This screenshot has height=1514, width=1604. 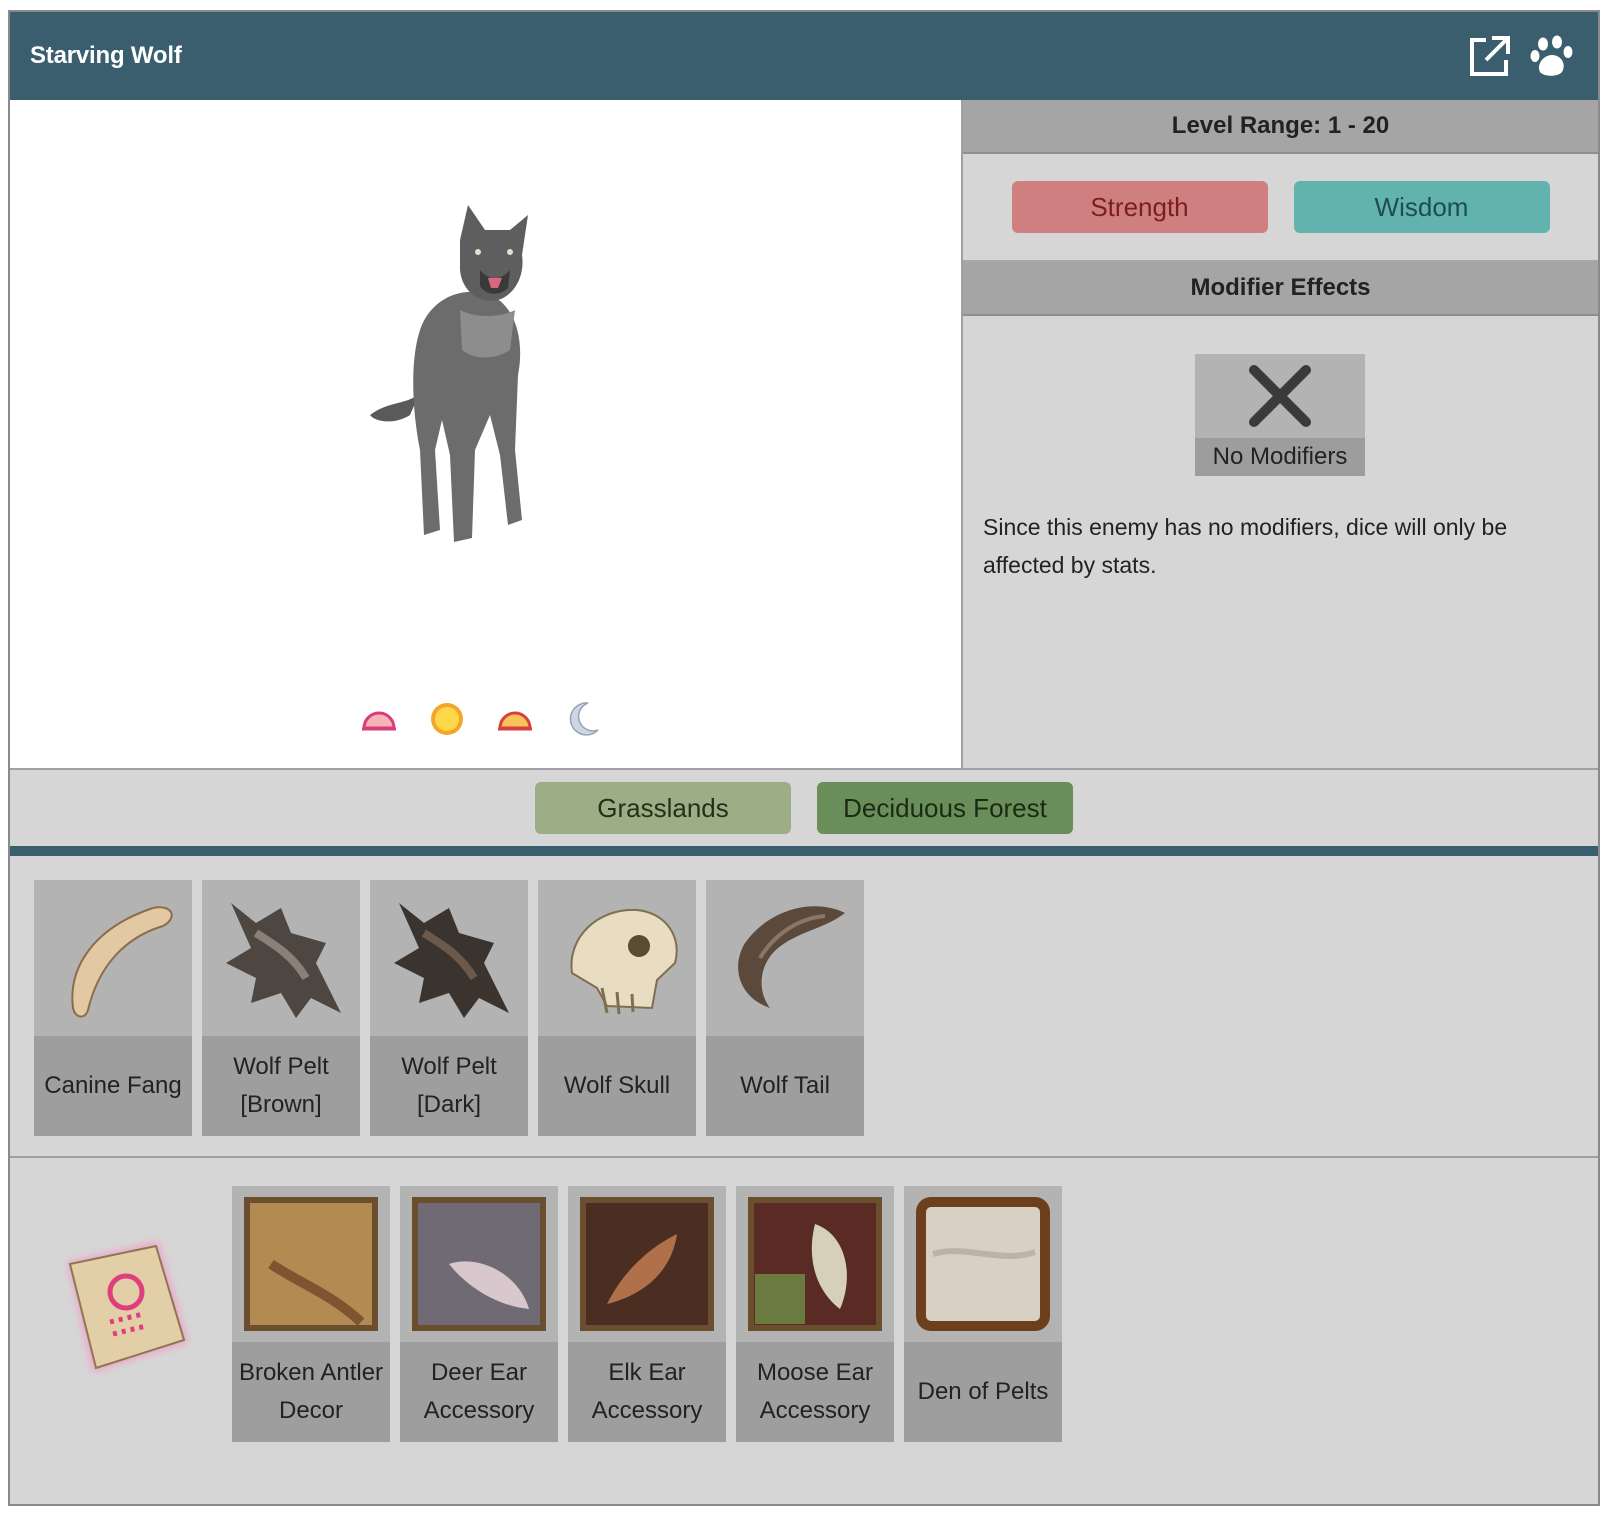 I want to click on close-x-icon, so click(x=1280, y=396).